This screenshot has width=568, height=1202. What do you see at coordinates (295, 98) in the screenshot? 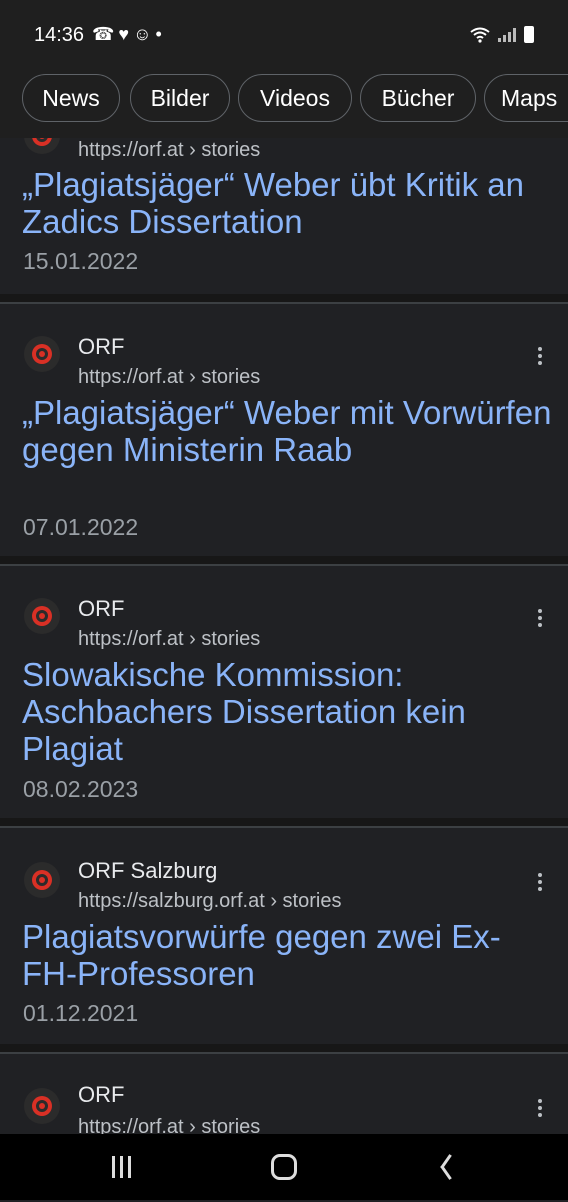
I see `chip-videos: Videos` at bounding box center [295, 98].